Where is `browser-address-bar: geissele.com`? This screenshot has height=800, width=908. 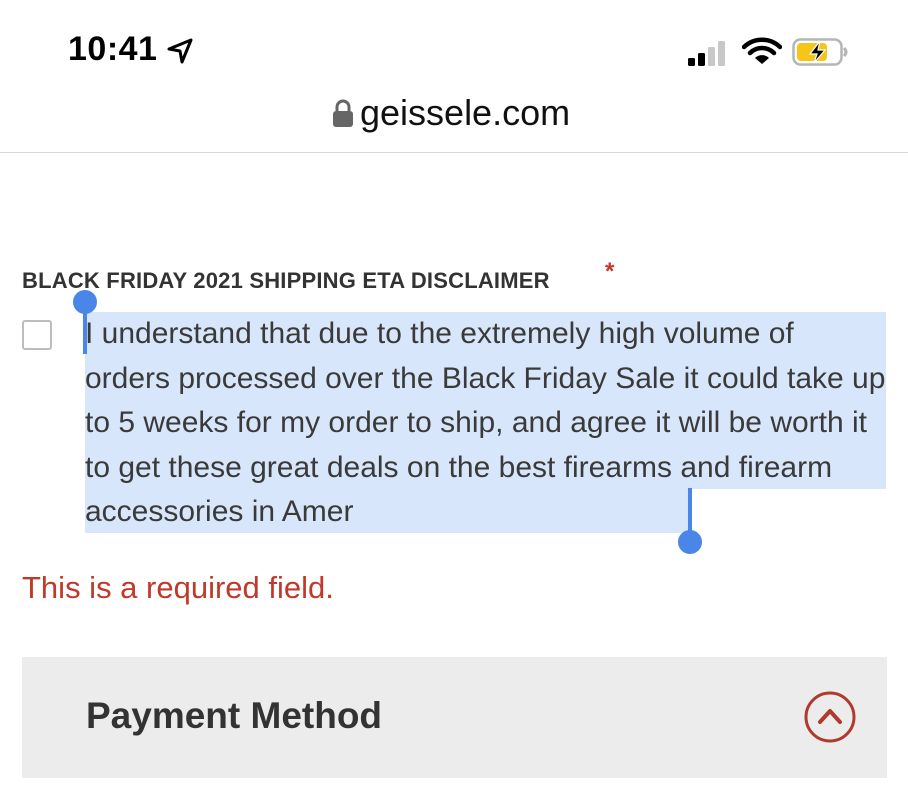
browser-address-bar: geissele.com is located at coordinates (454, 121).